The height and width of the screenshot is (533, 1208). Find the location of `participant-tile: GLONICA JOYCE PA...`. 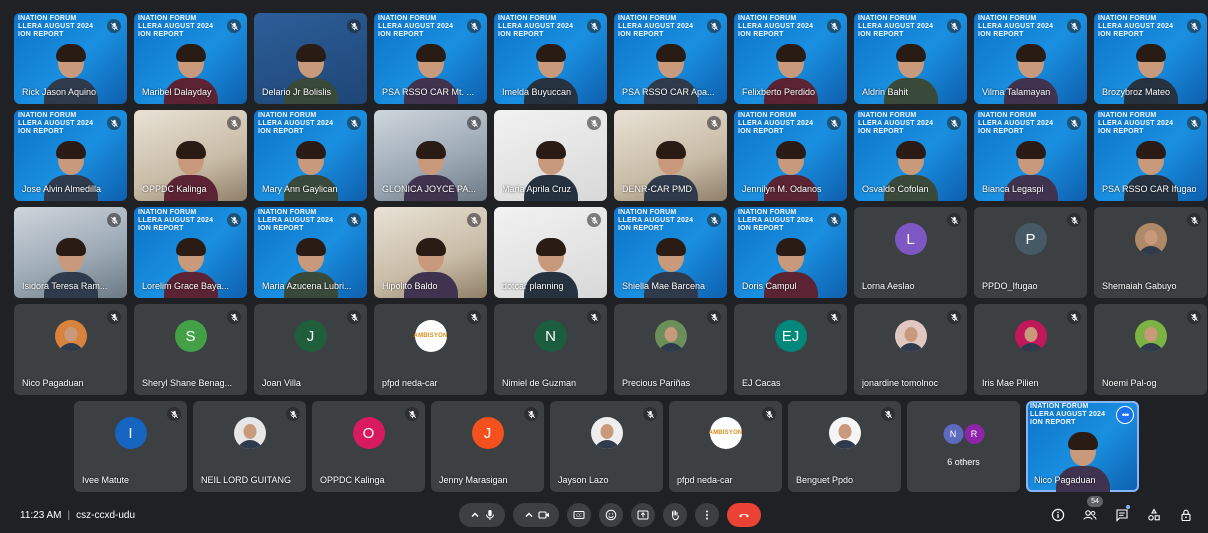

participant-tile: GLONICA JOYCE PA... is located at coordinates (430, 155).